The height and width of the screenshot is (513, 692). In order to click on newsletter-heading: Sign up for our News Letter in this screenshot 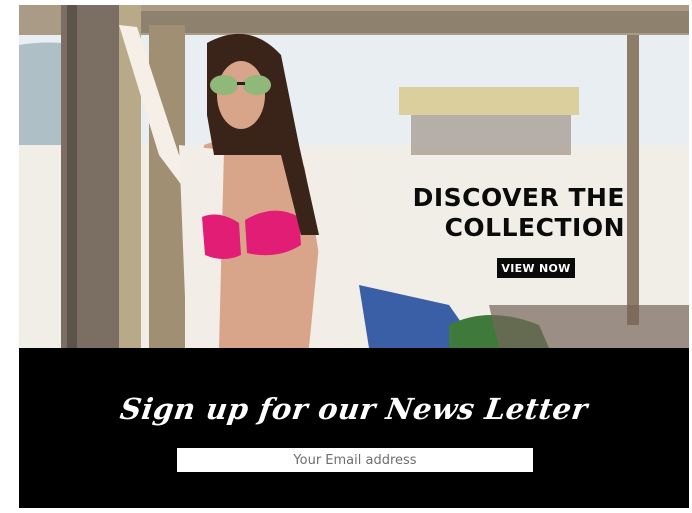, I will do `click(354, 409)`.